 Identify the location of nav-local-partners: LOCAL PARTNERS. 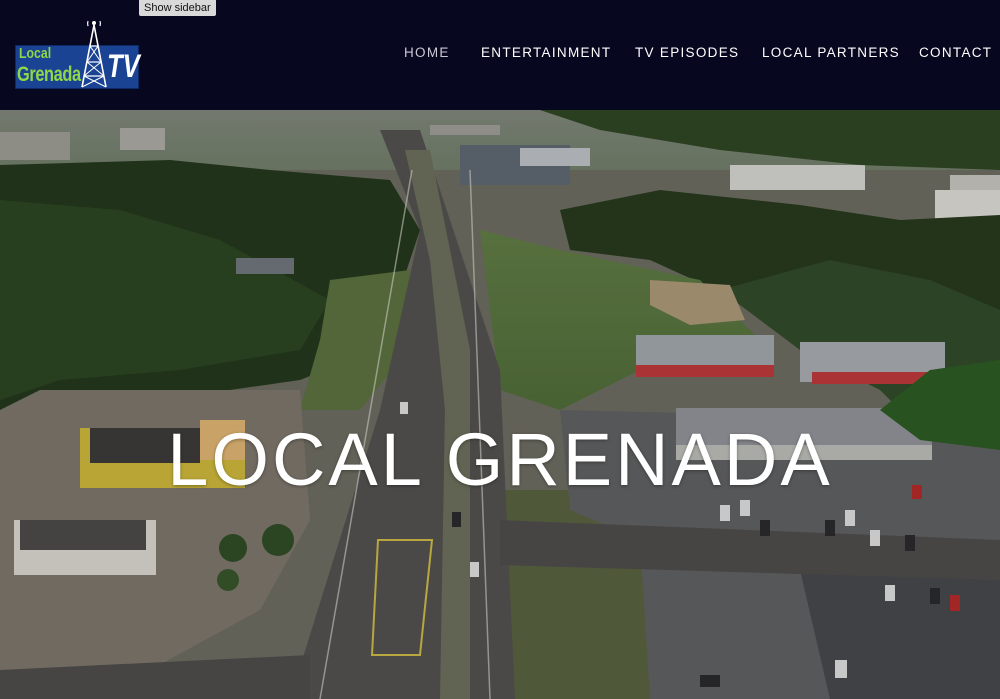
(831, 52).